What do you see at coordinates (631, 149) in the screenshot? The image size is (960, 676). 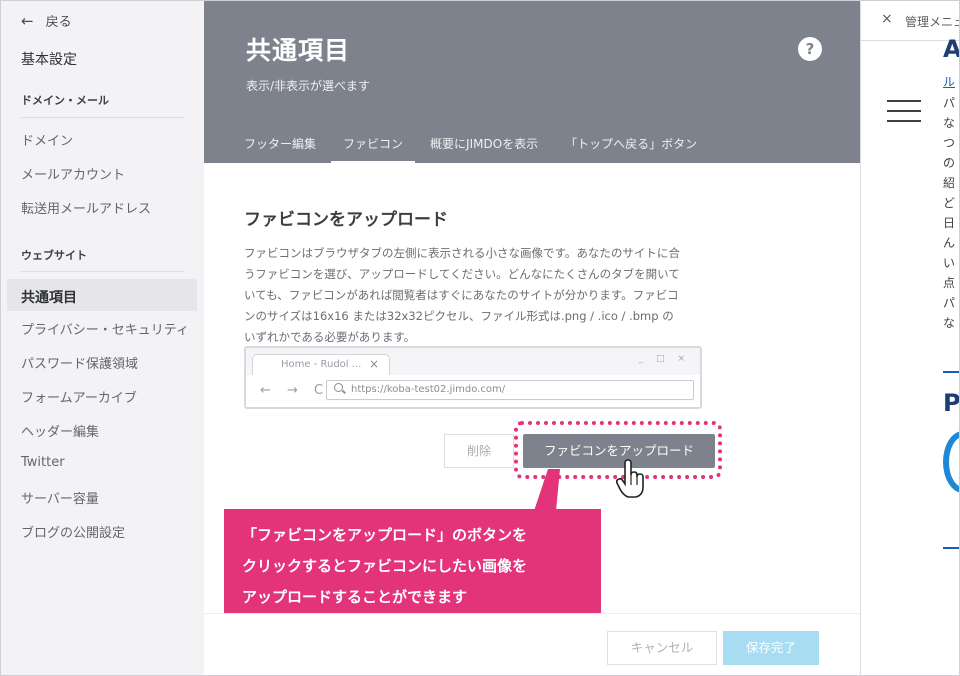 I see `tab-back-to-top: 「トップへ戻る」ボタン` at bounding box center [631, 149].